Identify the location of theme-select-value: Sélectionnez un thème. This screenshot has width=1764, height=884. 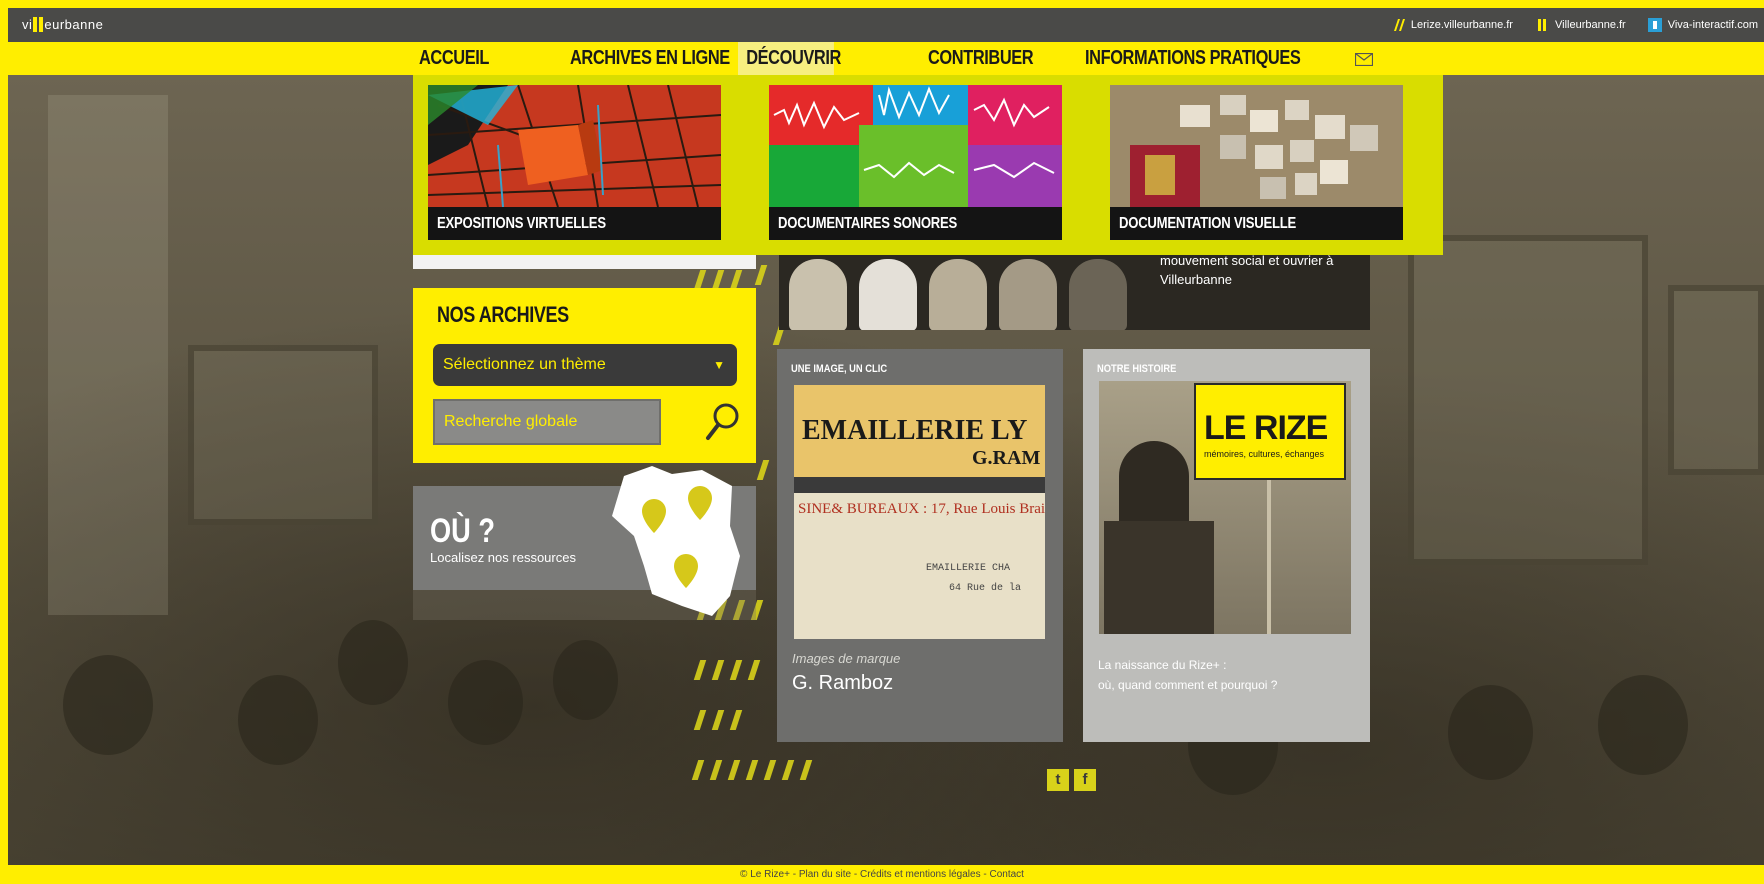
(524, 364).